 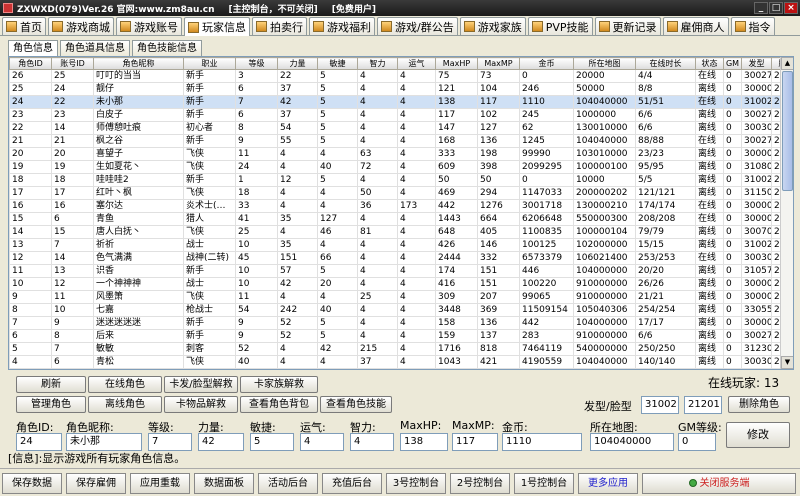 What do you see at coordinates (256, 63) in the screenshot?
I see `column-header: 等级` at bounding box center [256, 63].